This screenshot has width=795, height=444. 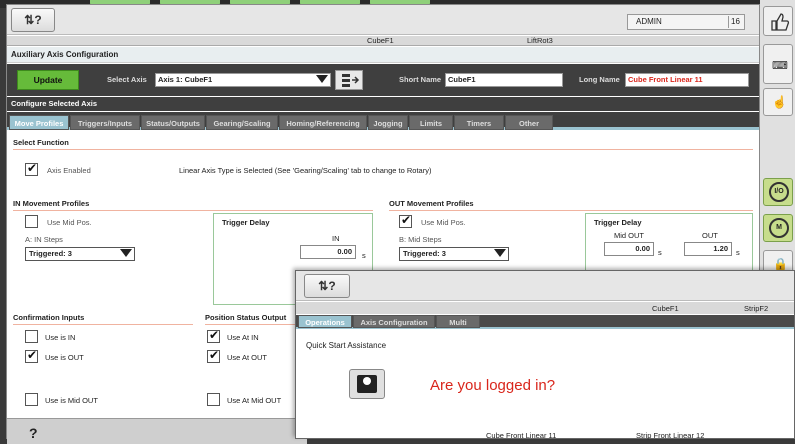 I want to click on keyboard-icon: ⌨, so click(x=780, y=66).